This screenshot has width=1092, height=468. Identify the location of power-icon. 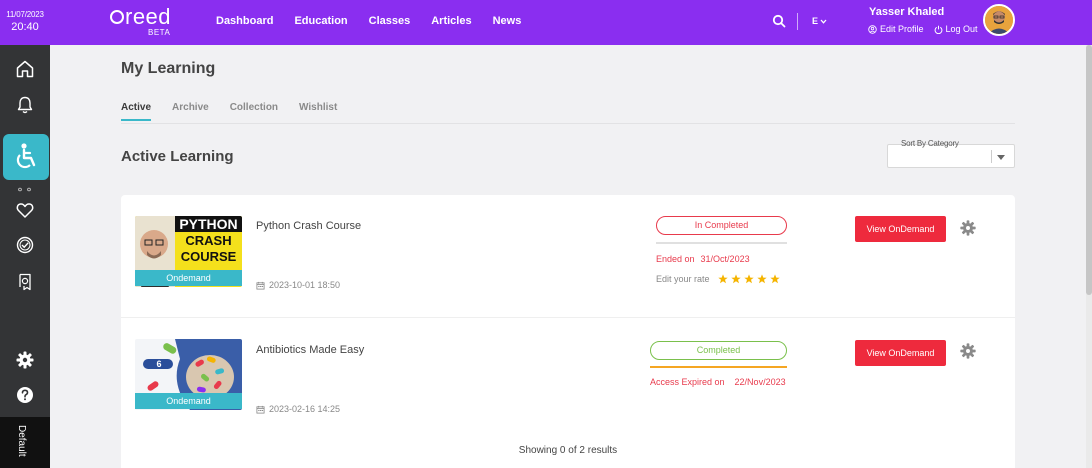
(938, 29).